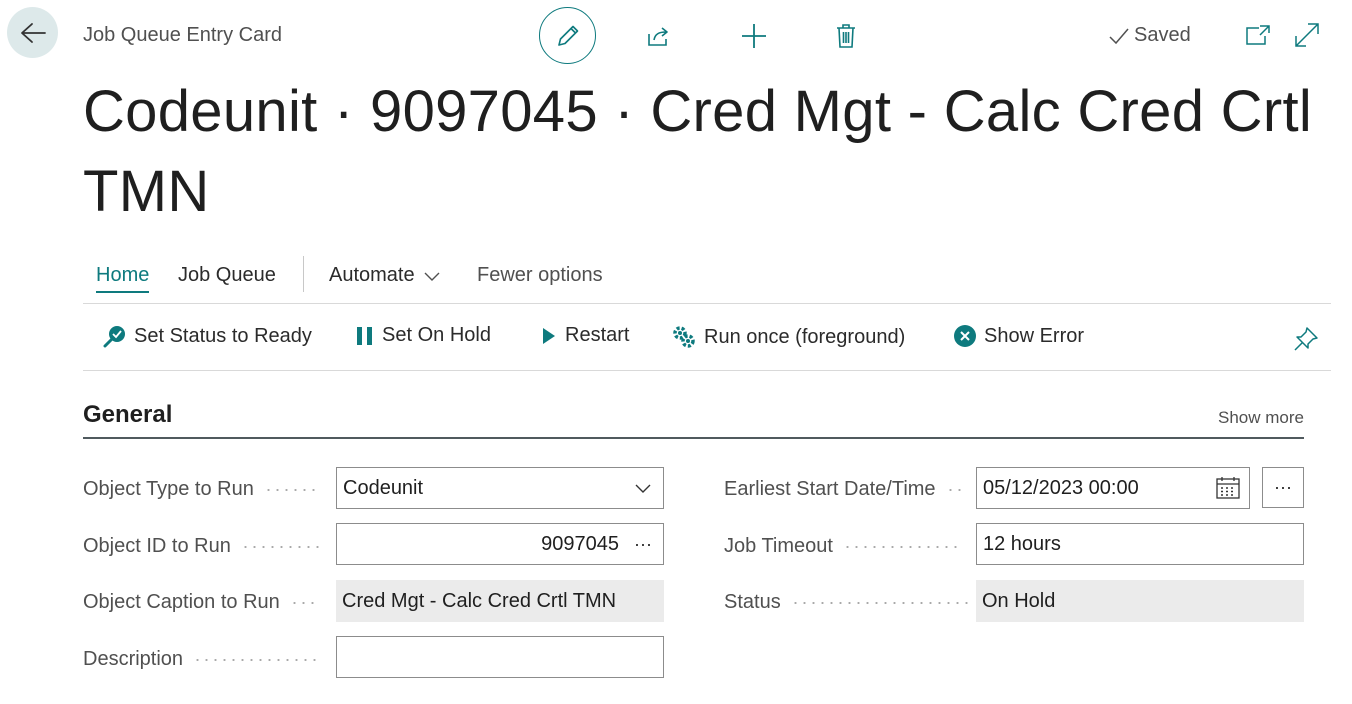 The height and width of the screenshot is (704, 1352). I want to click on object-caption-field: Cred Mgt - Calc Cred Crtl TMN, so click(500, 601).